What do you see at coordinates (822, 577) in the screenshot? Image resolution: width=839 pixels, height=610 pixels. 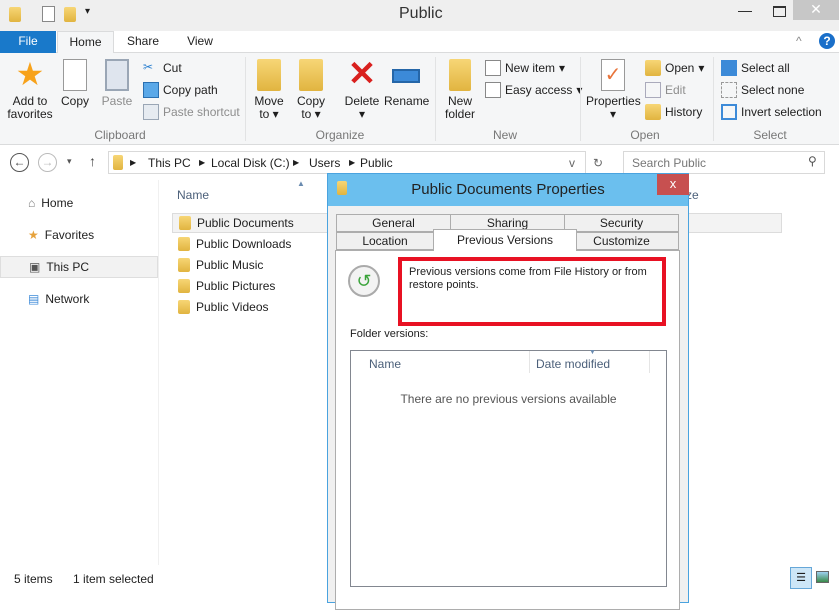 I see `large-icons-view-button` at bounding box center [822, 577].